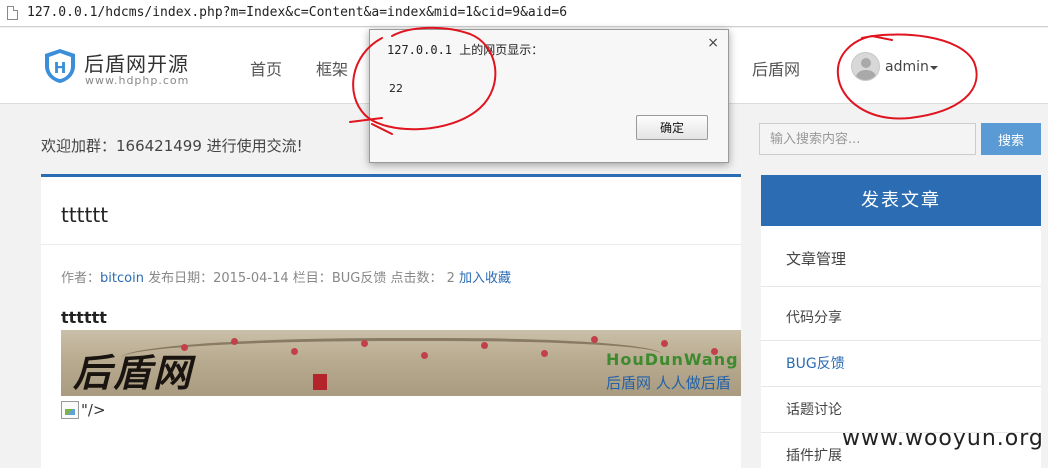 Image resolution: width=1048 pixels, height=468 pixels. Describe the element at coordinates (133, 372) in the screenshot. I see `banner-calligraphy: 后盾网` at that location.